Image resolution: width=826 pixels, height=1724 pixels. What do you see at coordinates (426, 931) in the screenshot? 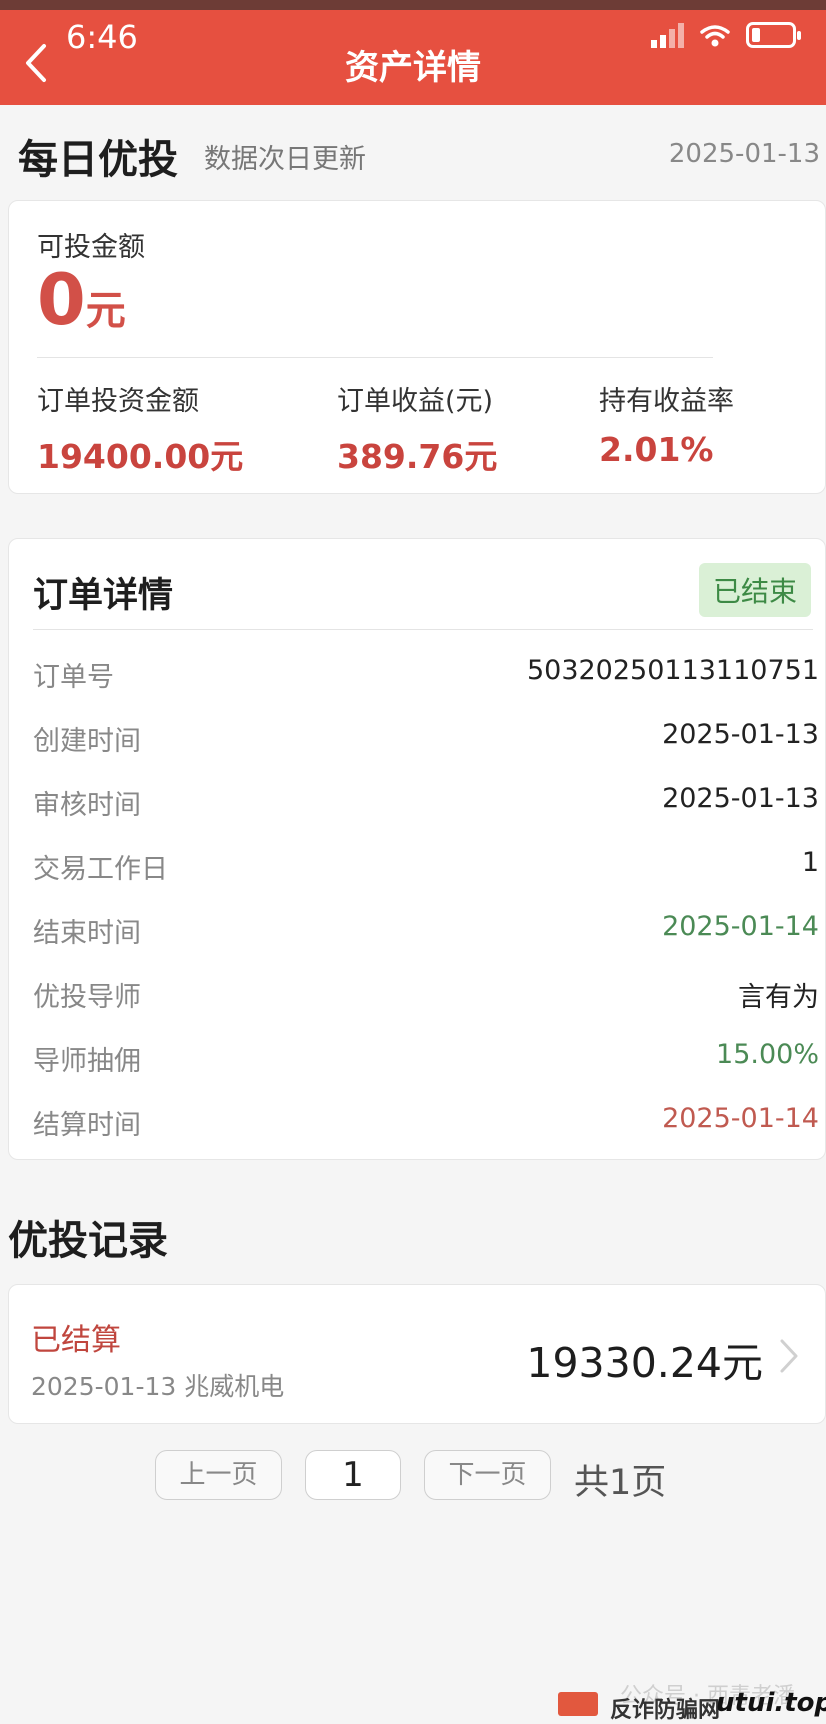
I see `detail-row-end-time: 结束时间 2025-01-14` at bounding box center [426, 931].